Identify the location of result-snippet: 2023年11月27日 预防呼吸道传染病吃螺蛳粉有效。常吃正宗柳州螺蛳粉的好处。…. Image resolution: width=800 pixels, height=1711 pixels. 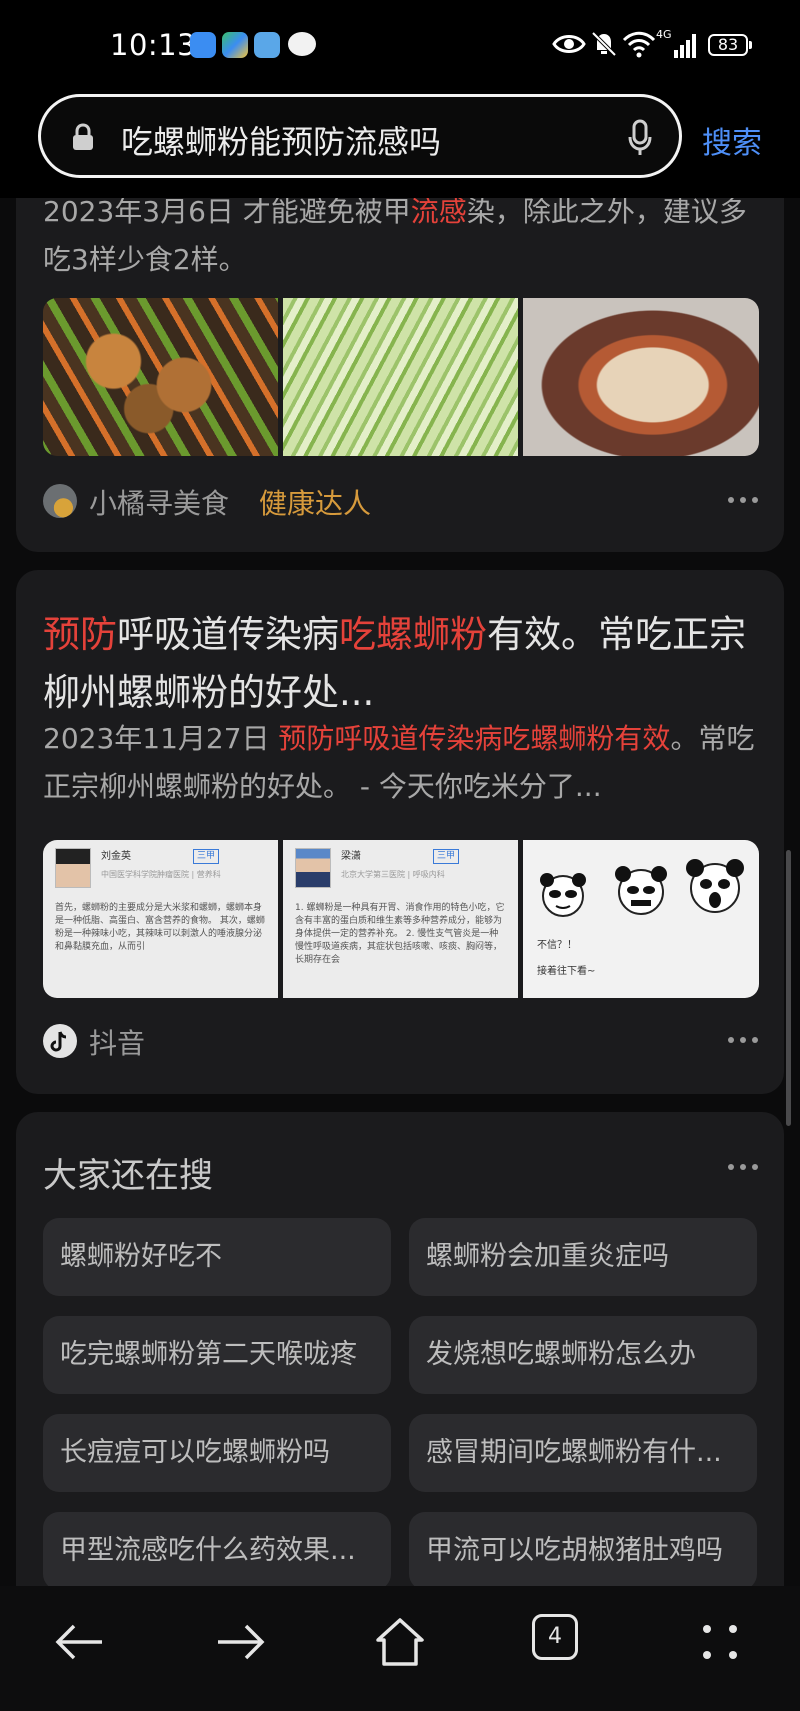
(408, 763).